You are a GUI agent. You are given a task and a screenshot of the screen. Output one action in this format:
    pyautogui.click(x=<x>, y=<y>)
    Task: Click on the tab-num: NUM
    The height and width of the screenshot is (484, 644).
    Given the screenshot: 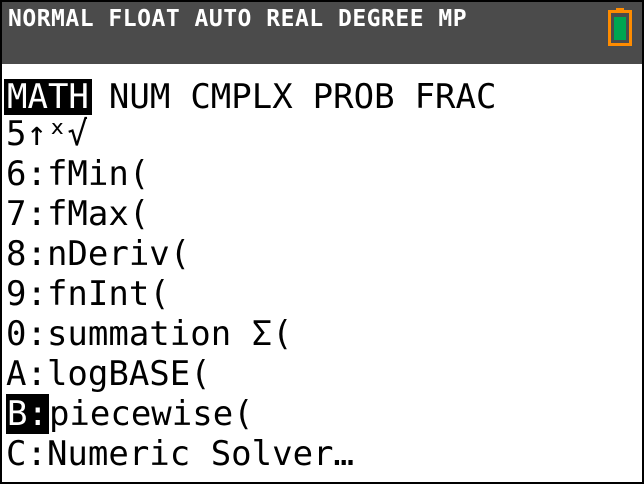 What is the action you would take?
    pyautogui.click(x=139, y=97)
    